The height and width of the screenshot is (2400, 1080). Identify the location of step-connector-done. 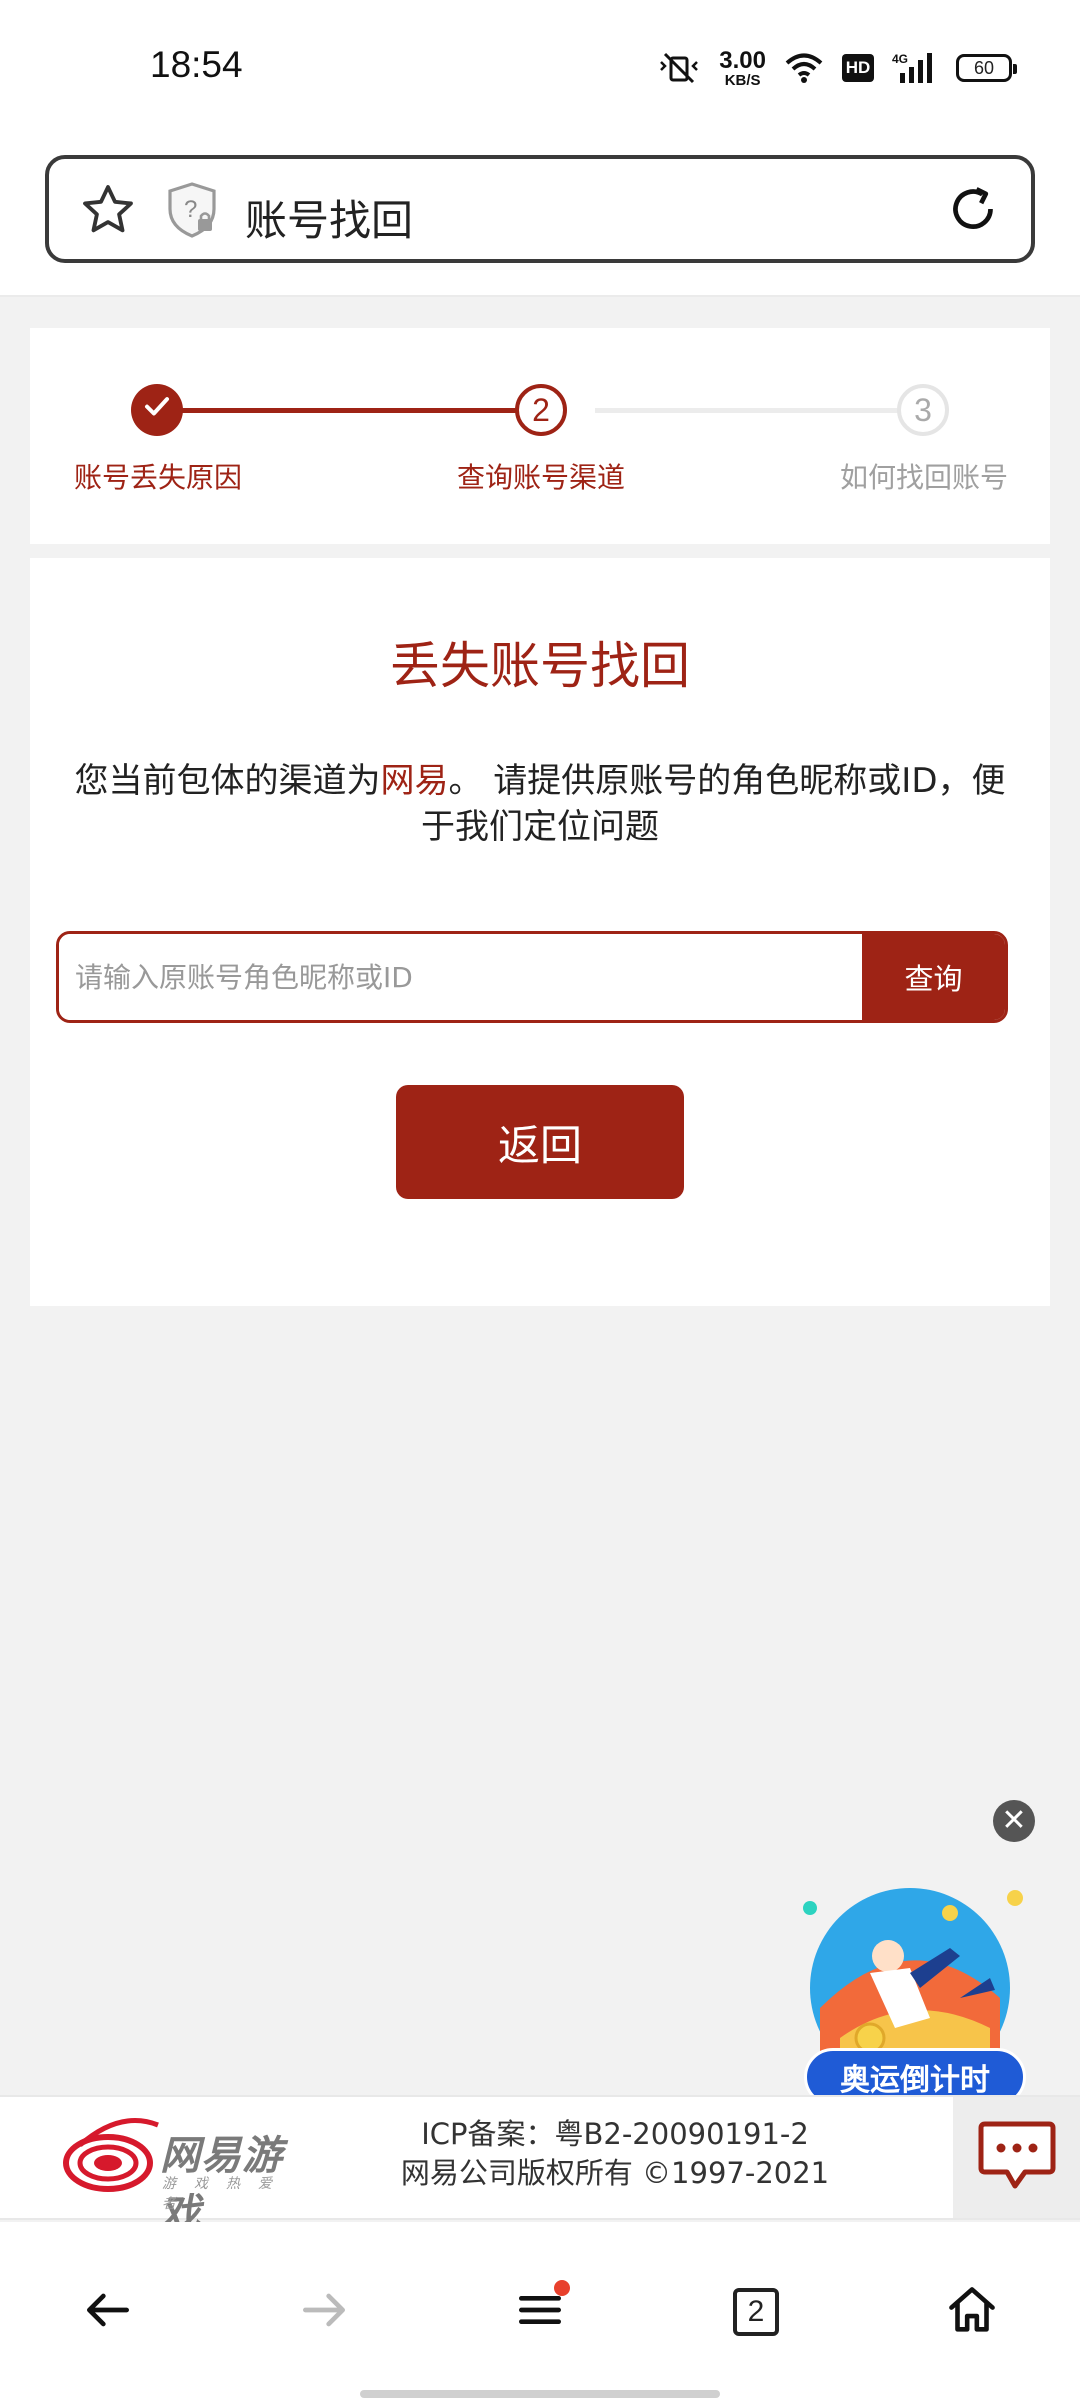
(352, 410).